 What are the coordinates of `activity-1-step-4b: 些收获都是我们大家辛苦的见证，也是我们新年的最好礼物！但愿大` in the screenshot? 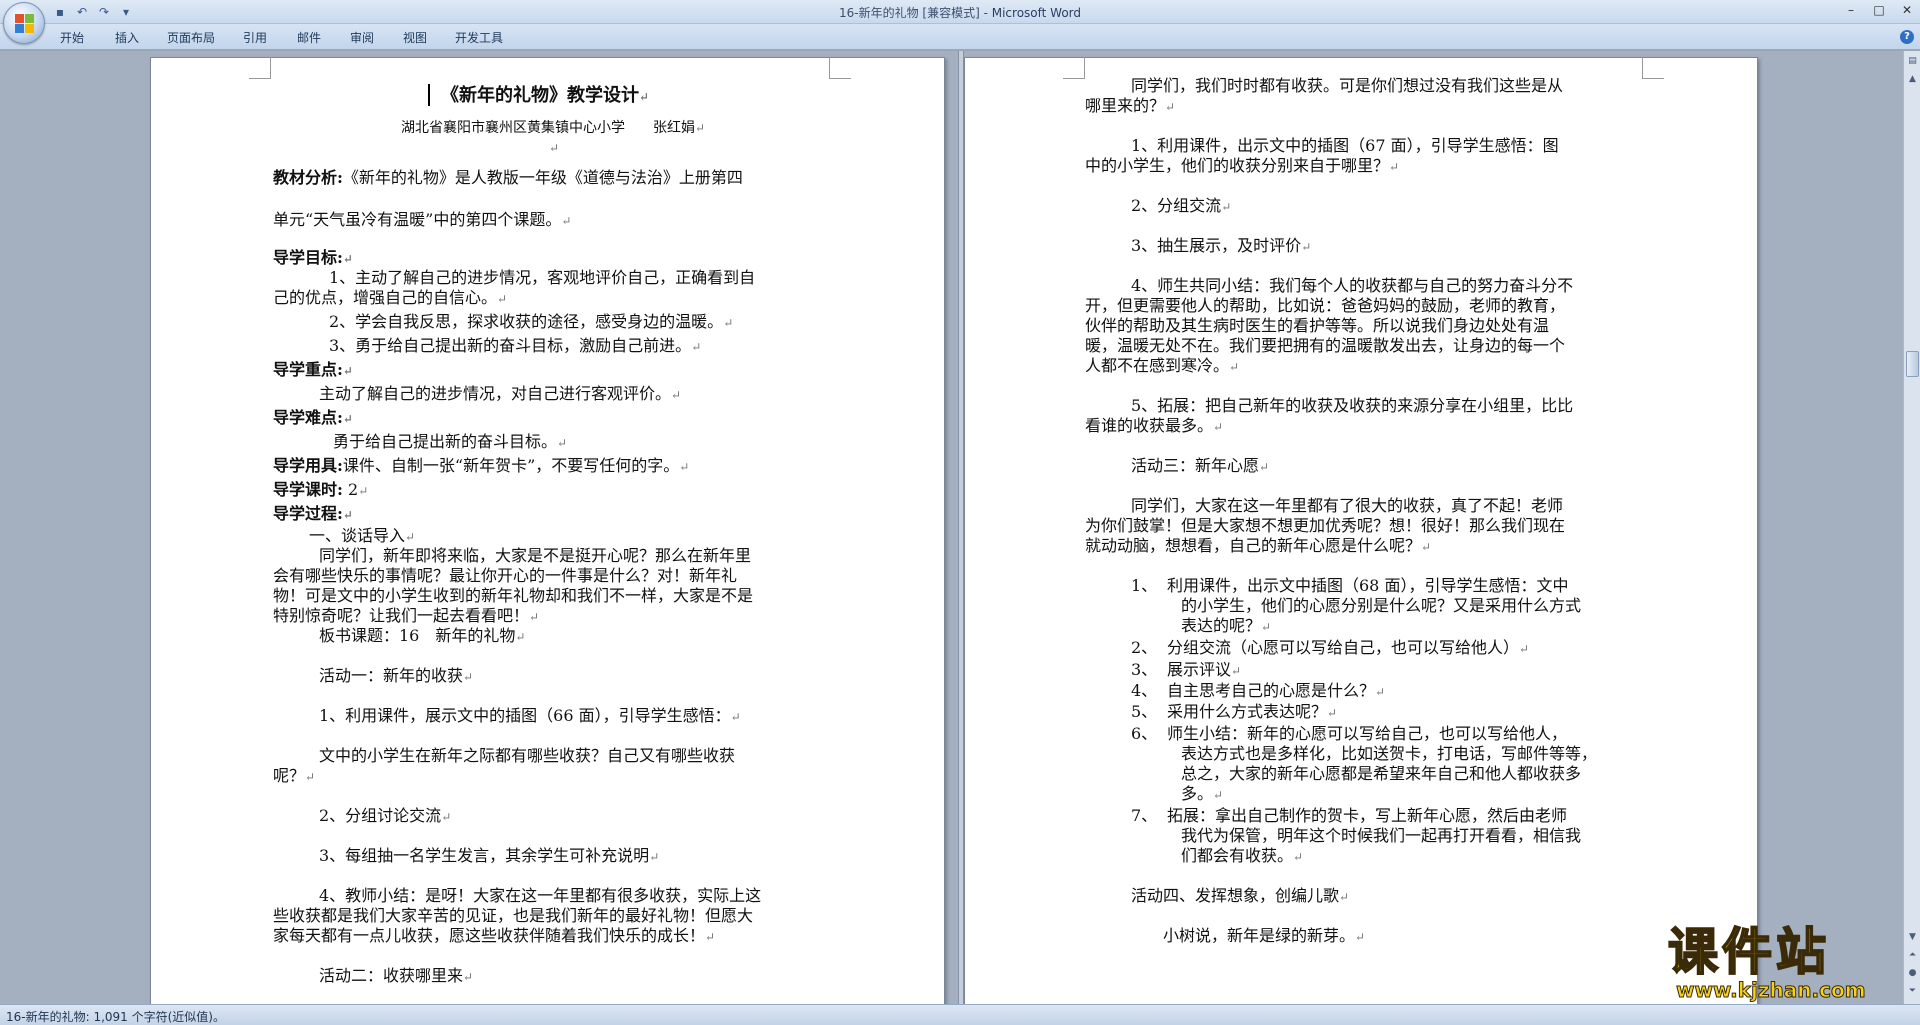 It's located at (513, 915).